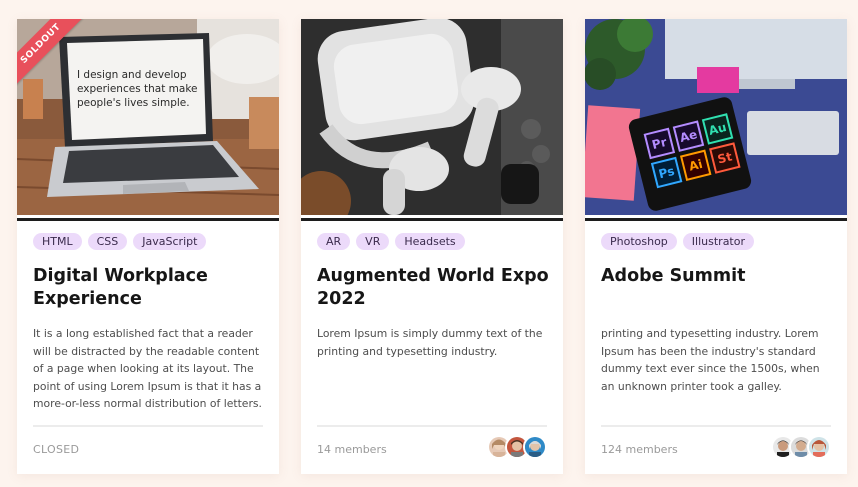 This screenshot has height=487, width=858. I want to click on tag: AR, so click(334, 241).